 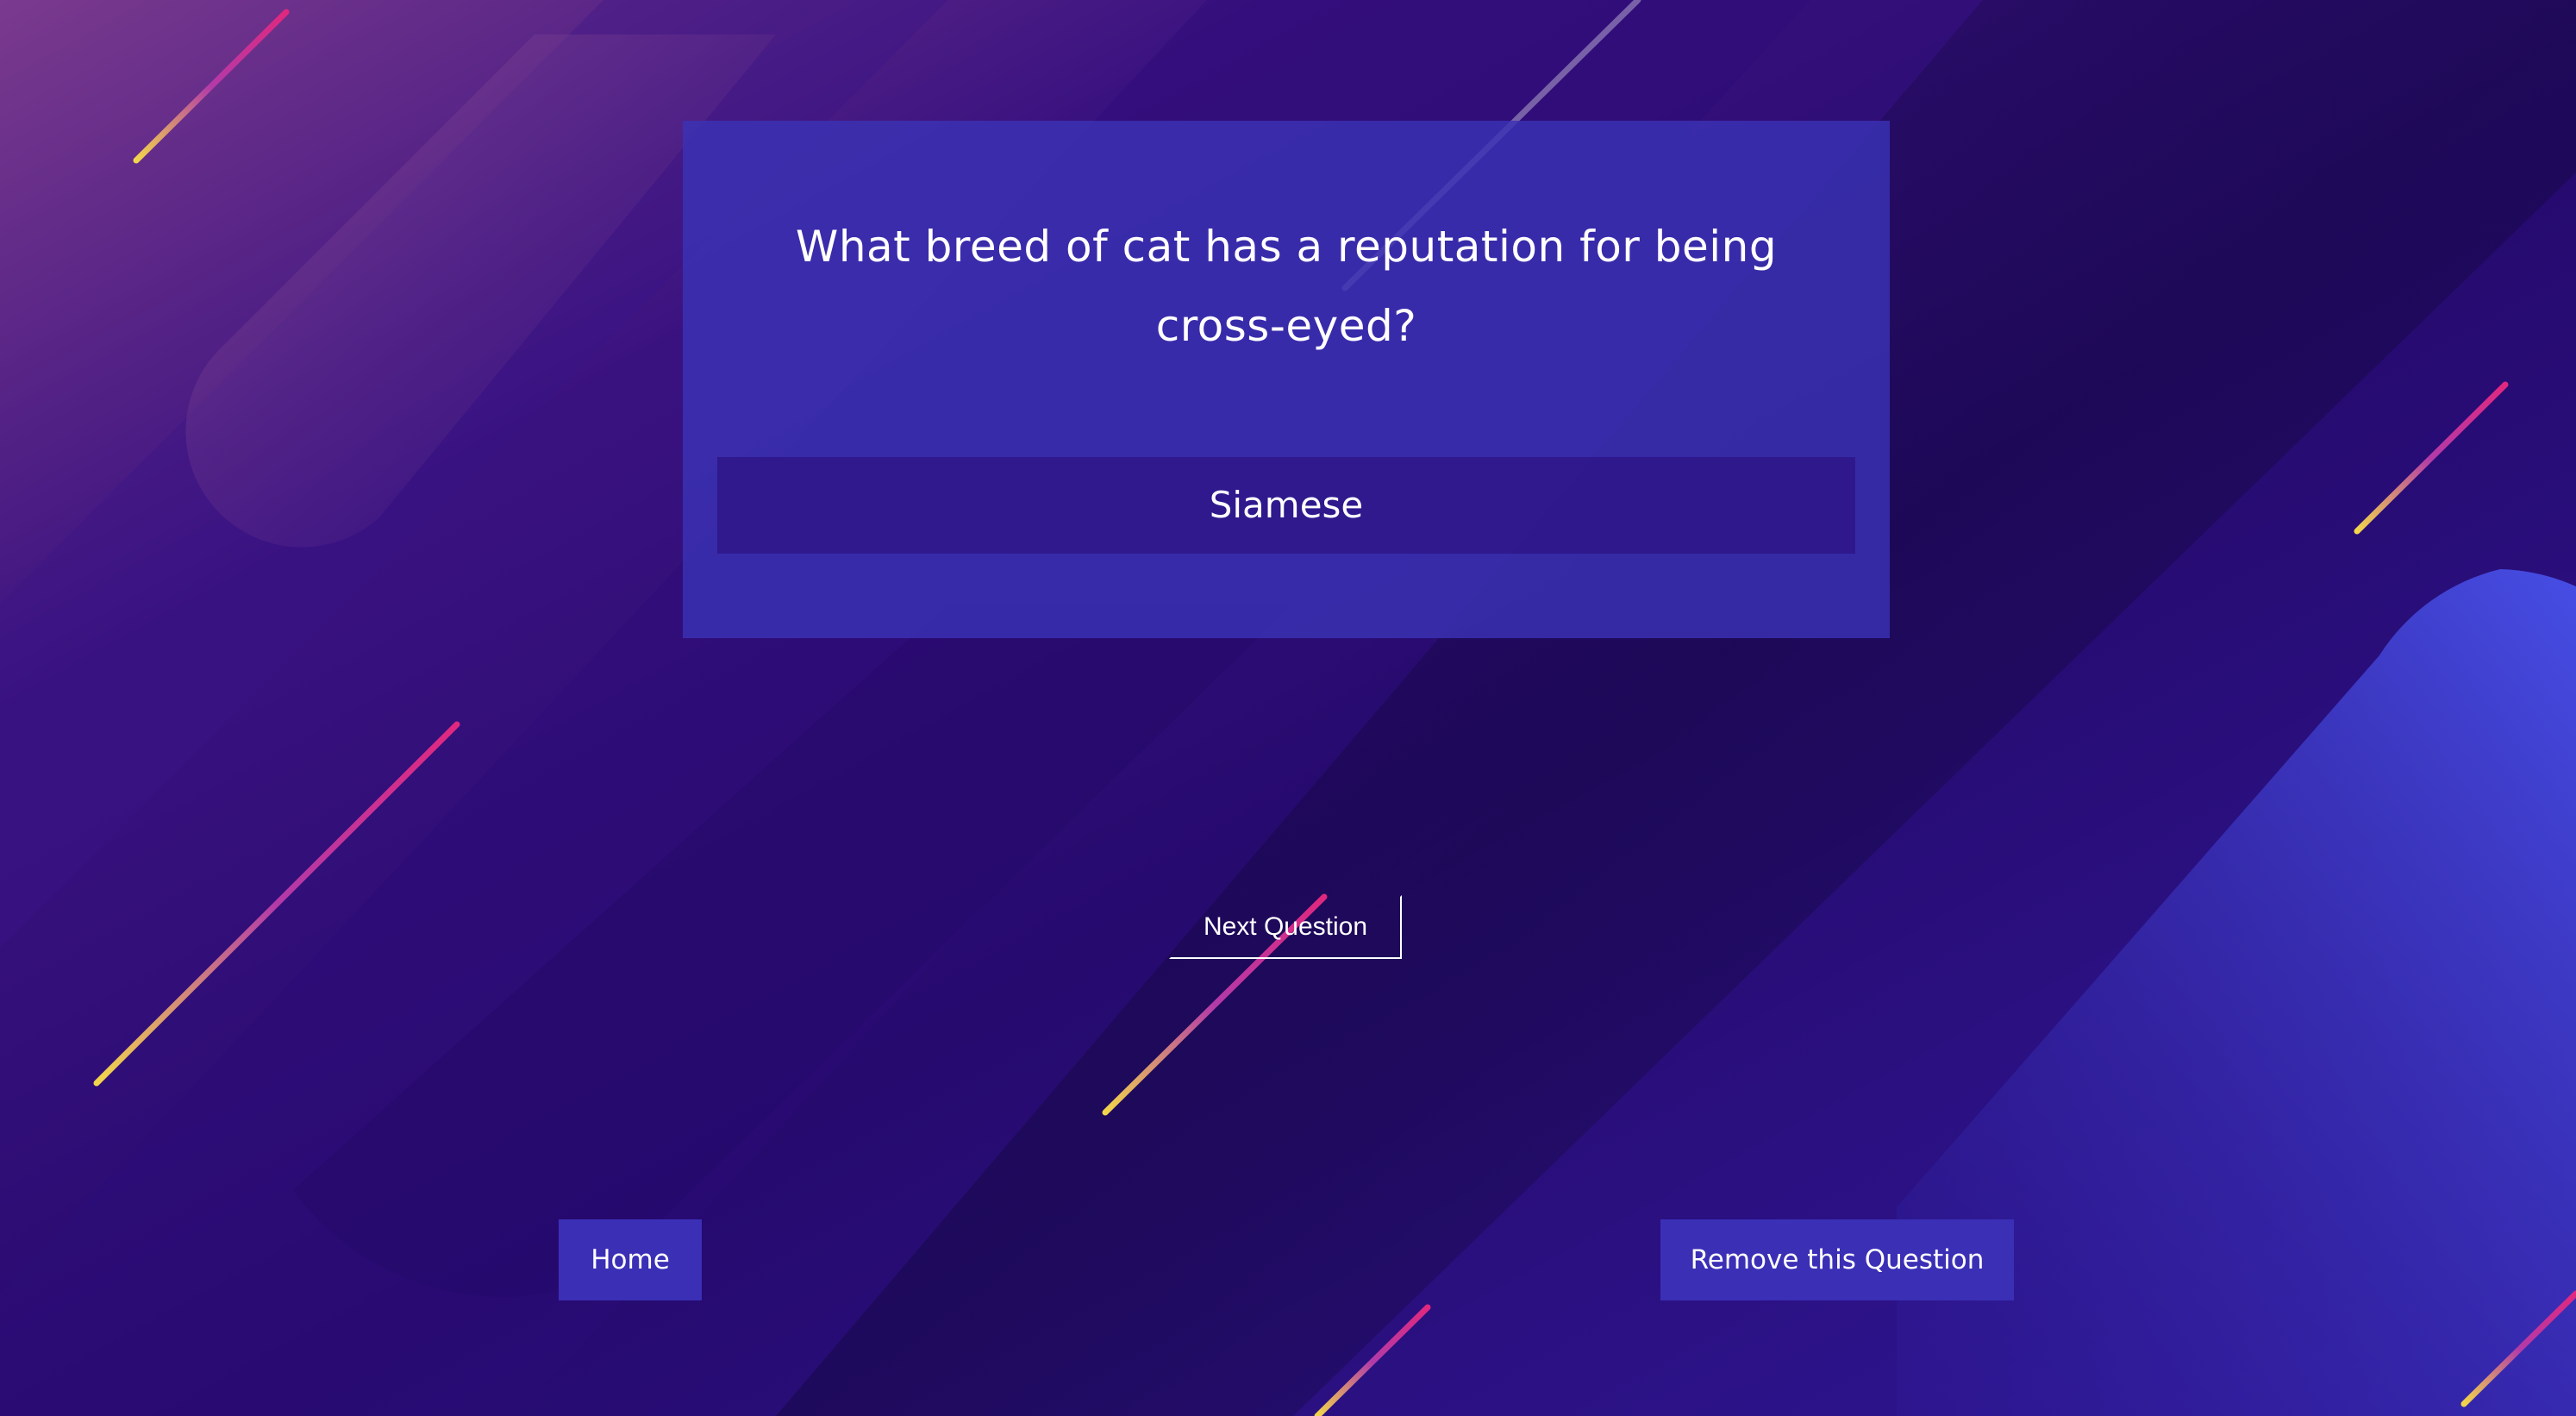 What do you see at coordinates (631, 1259) in the screenshot?
I see `home-button: Home` at bounding box center [631, 1259].